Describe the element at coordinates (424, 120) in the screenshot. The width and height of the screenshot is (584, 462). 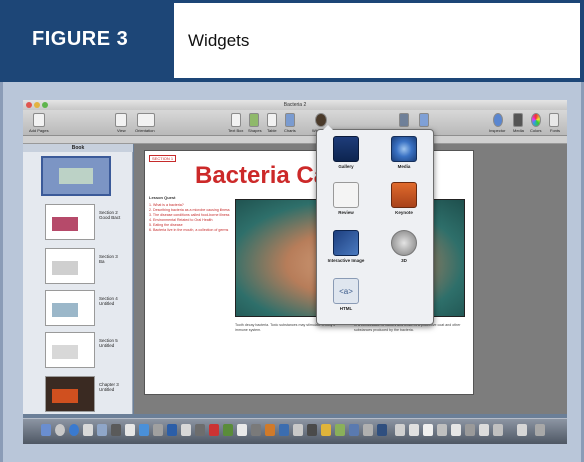
I see `preview-icon-button` at that location.